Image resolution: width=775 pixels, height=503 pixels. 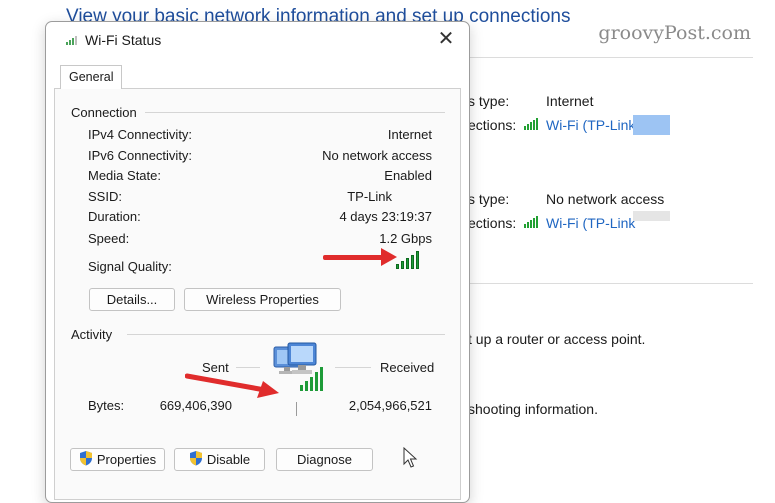 What do you see at coordinates (533, 409) in the screenshot?
I see `troubleshoot-text: shooting information.` at bounding box center [533, 409].